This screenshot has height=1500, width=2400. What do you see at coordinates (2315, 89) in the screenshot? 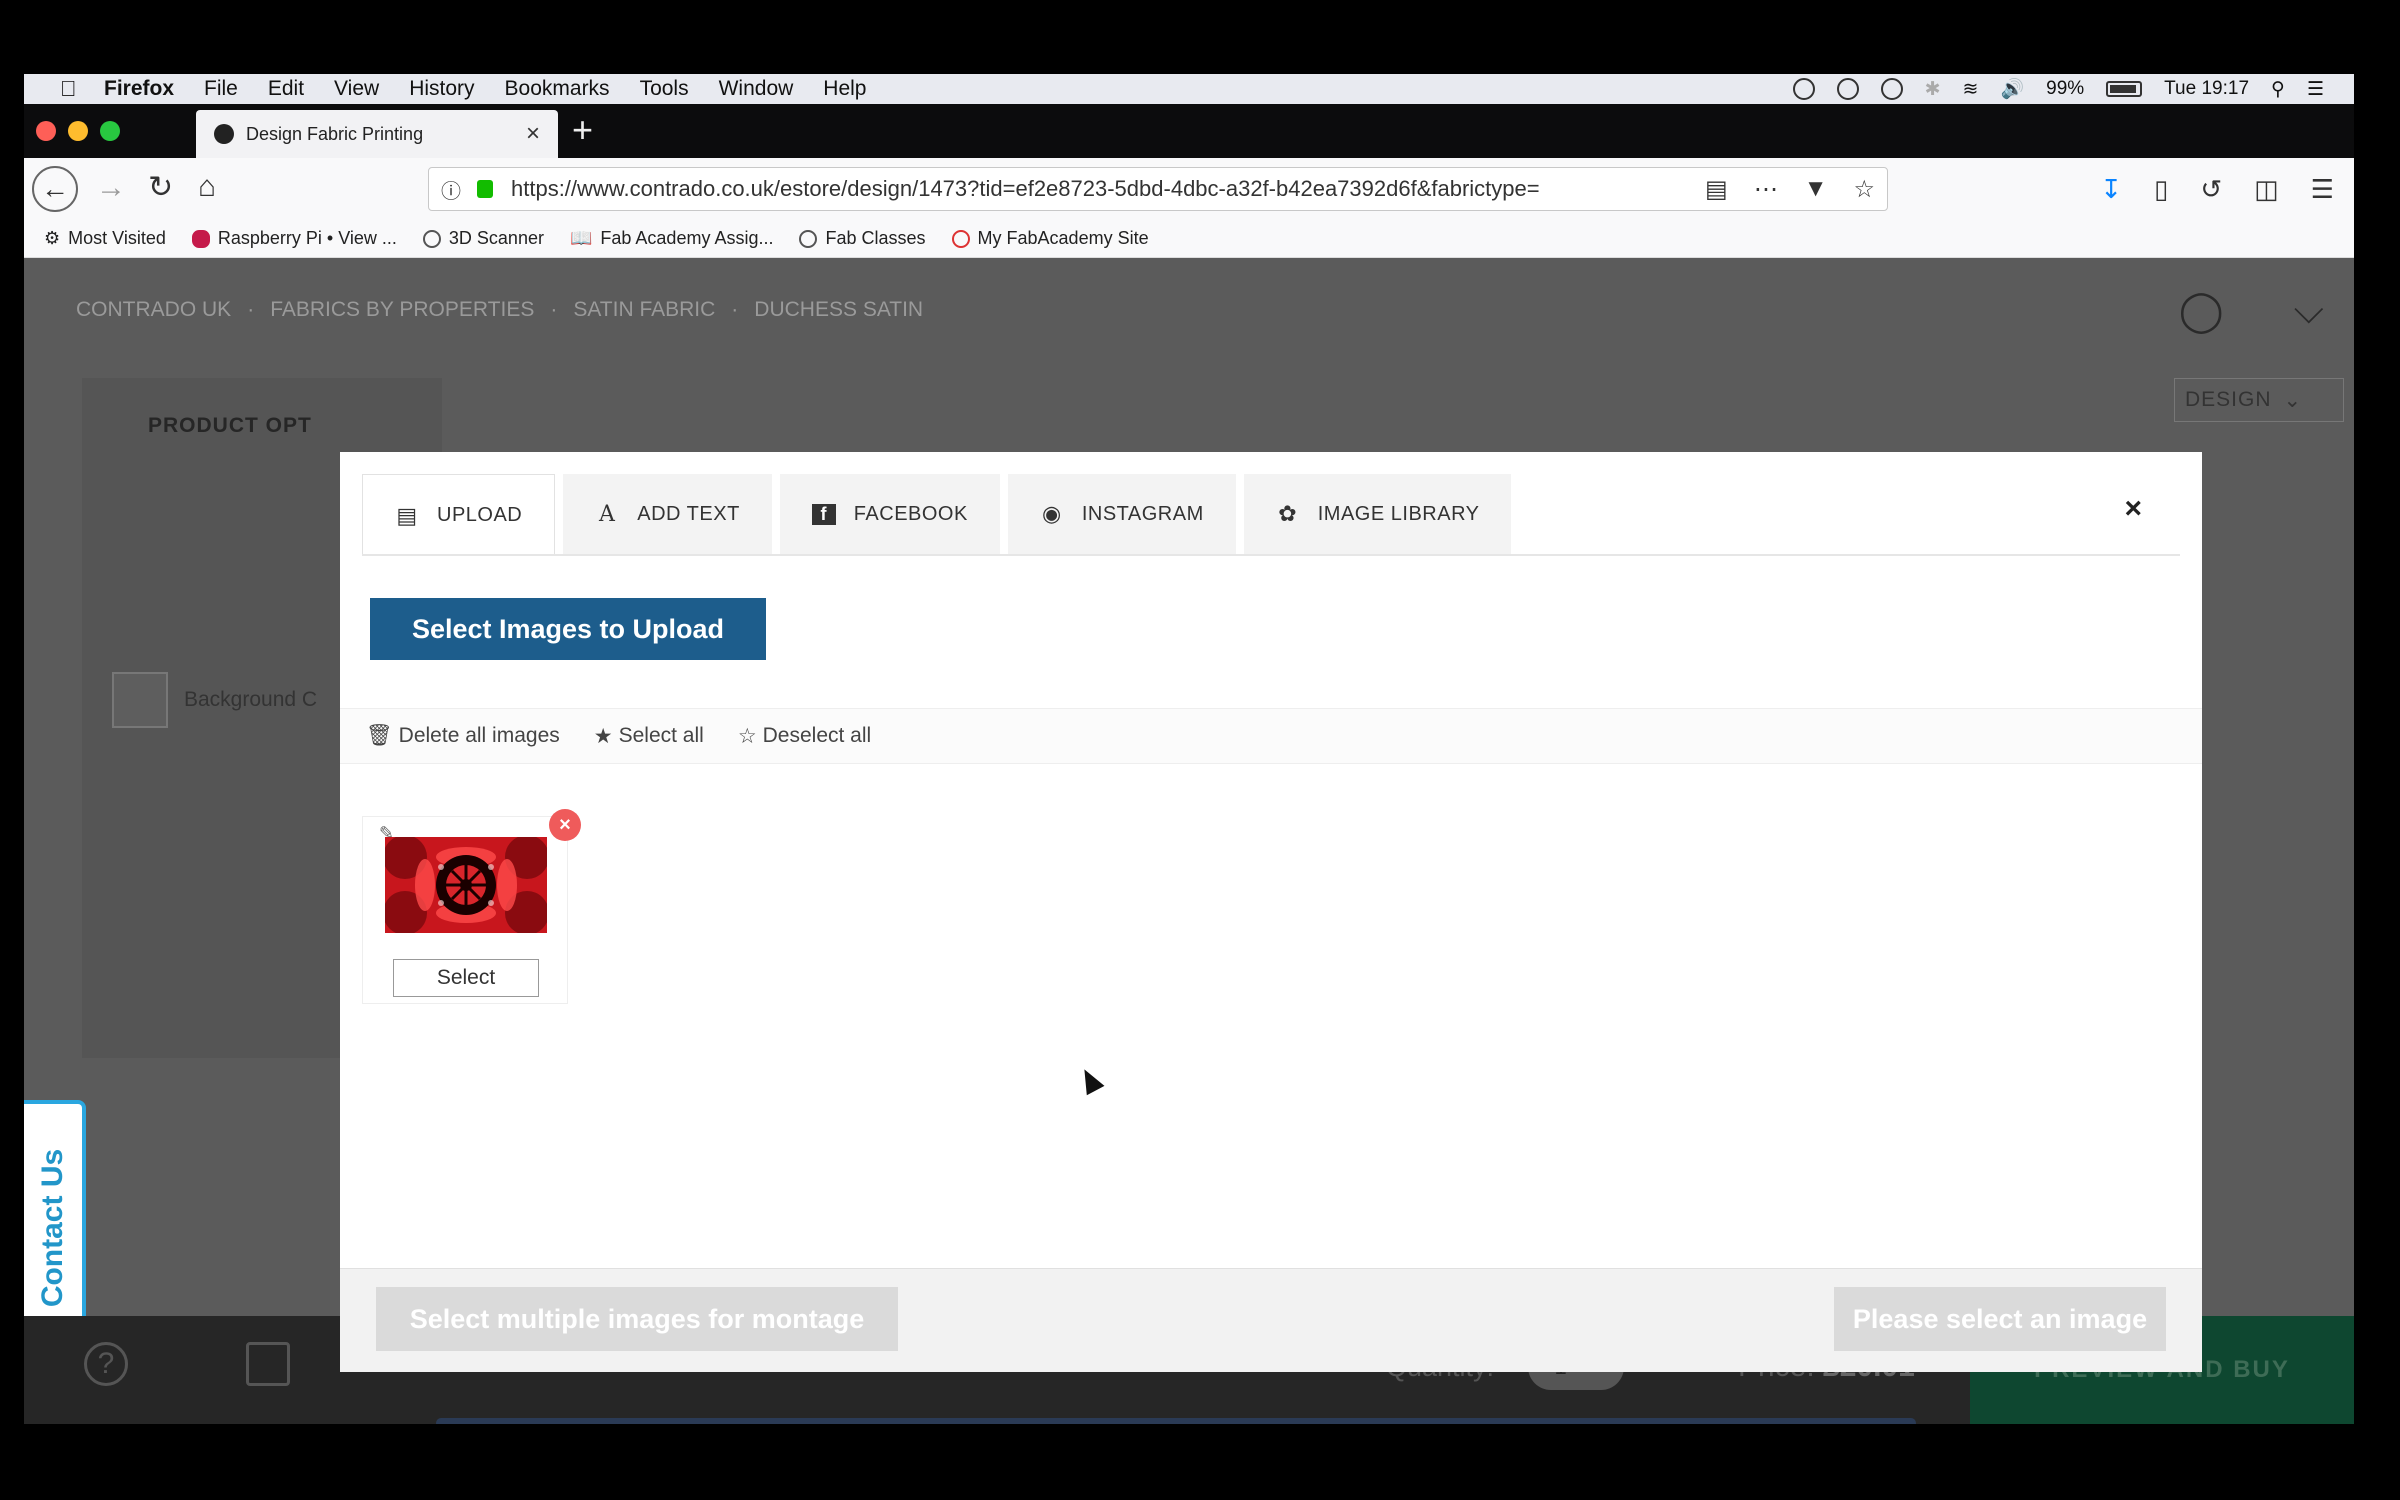
I see `notification-center-icon: ☰` at bounding box center [2315, 89].